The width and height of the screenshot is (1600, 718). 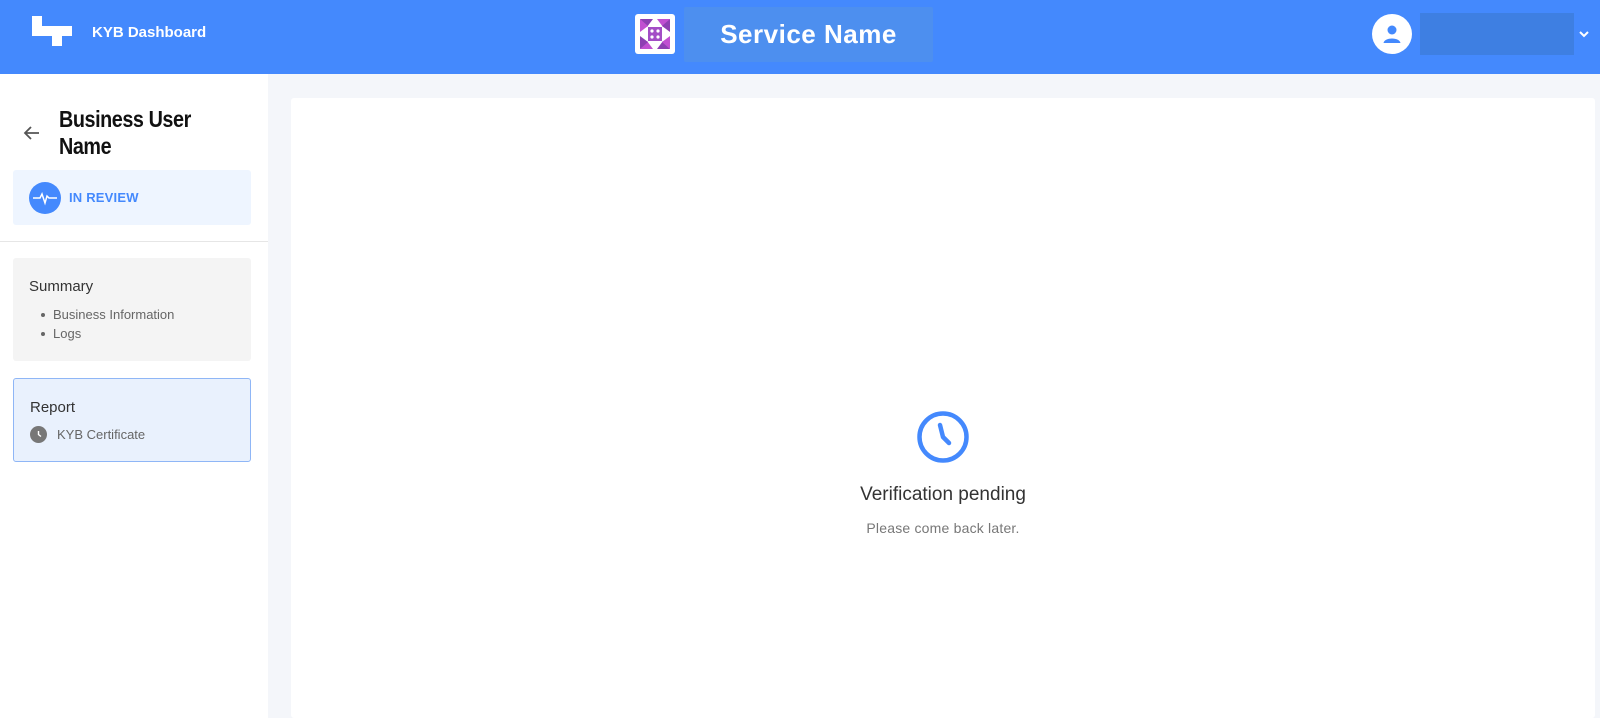 I want to click on user-name, so click(x=1497, y=34).